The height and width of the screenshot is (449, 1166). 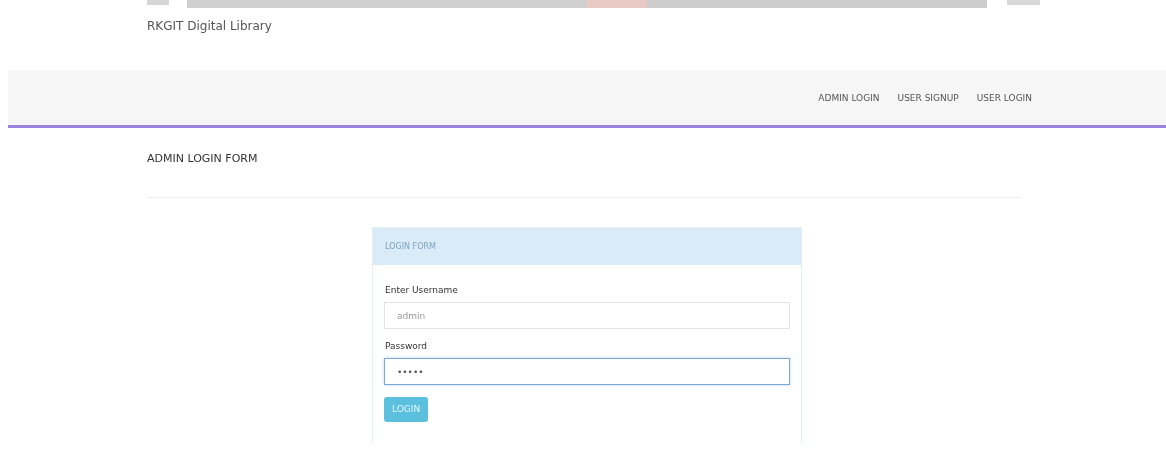 What do you see at coordinates (406, 346) in the screenshot?
I see `field-label: Password` at bounding box center [406, 346].